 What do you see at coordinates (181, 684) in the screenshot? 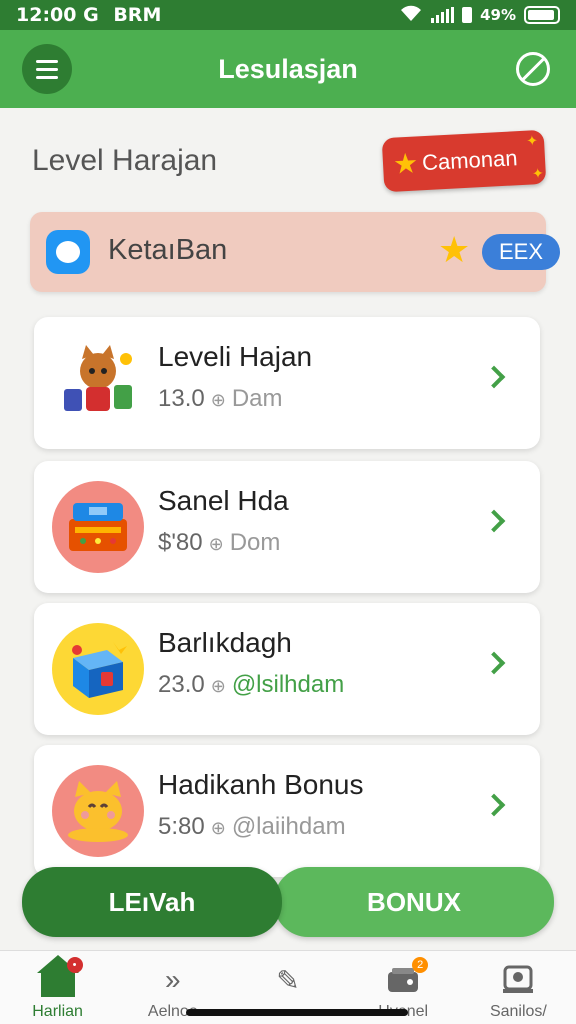
I see `card-value: 23.0` at bounding box center [181, 684].